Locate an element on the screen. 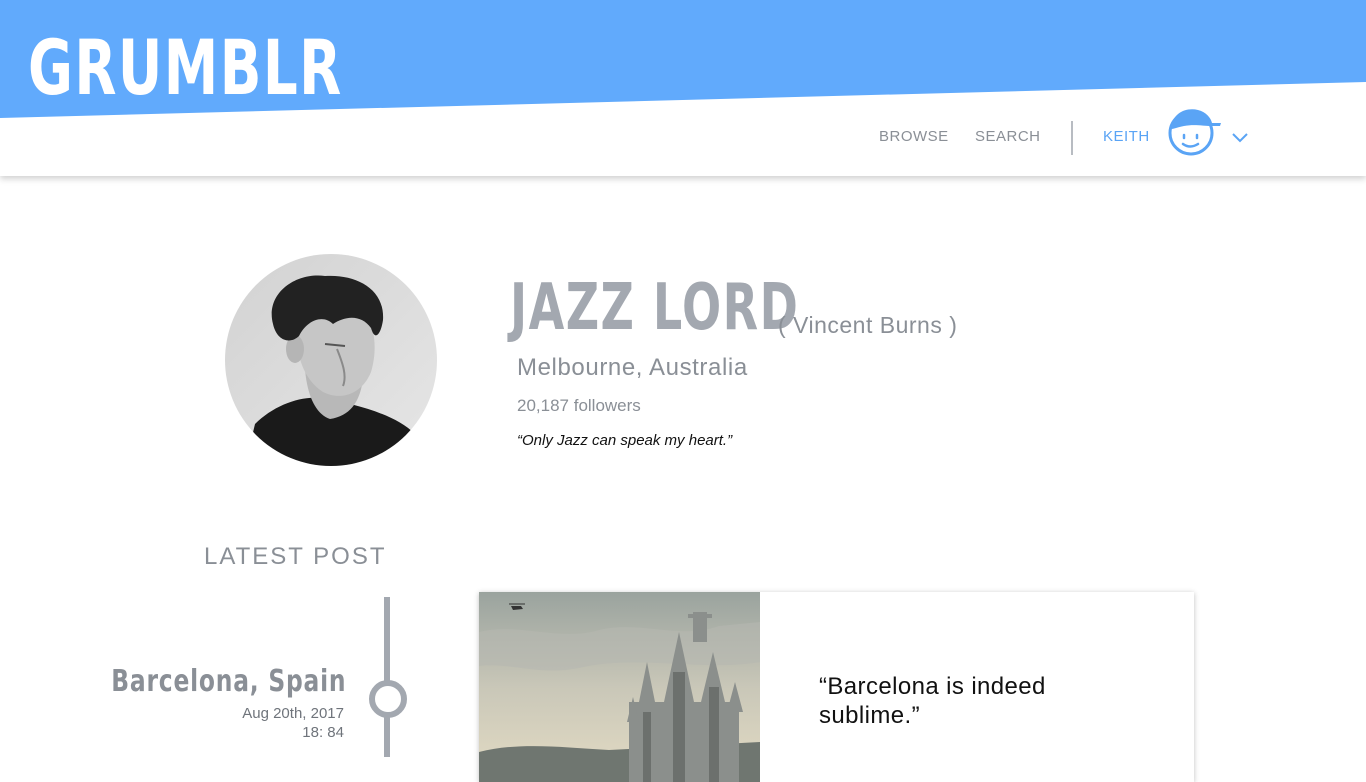 The width and height of the screenshot is (1366, 782). profile-real-name: ( Vincent Burns ) is located at coordinates (868, 325).